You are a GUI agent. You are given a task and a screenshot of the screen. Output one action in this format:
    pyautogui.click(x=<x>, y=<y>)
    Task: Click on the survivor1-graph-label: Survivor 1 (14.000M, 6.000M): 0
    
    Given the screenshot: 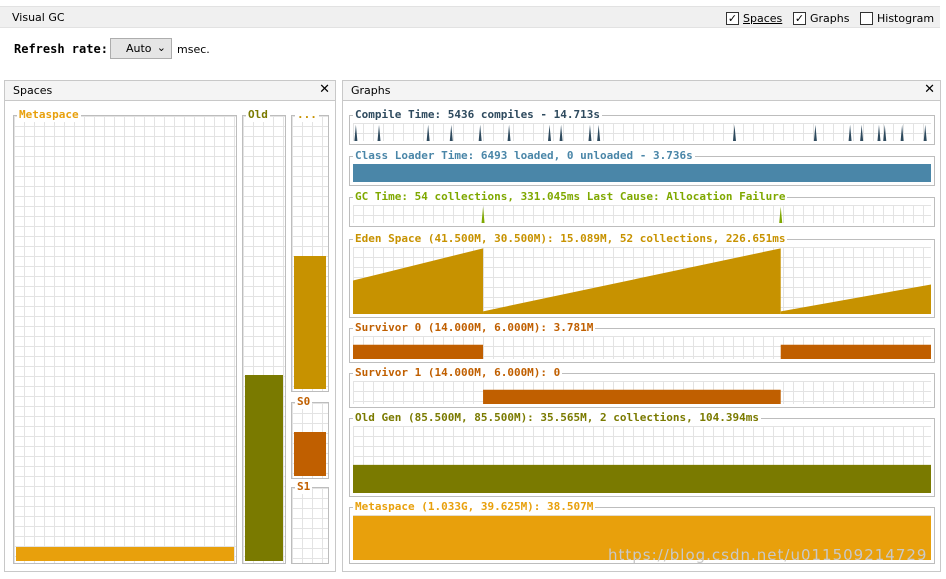 What is the action you would take?
    pyautogui.click(x=458, y=373)
    